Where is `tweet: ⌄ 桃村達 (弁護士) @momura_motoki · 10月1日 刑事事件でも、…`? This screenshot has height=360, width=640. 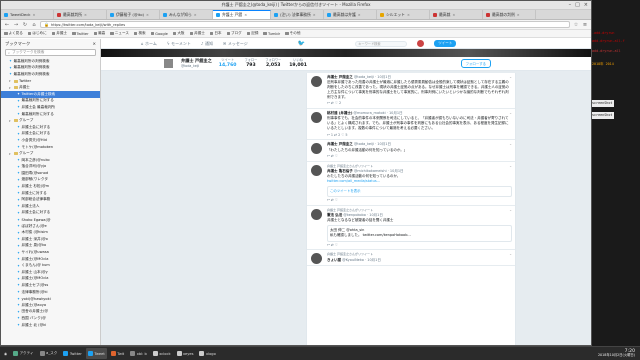 tweet: ⌄ 桃村達 (弁護士) @momura_motoki · 10月1日 刑事事件でも、… is located at coordinates (411, 125).